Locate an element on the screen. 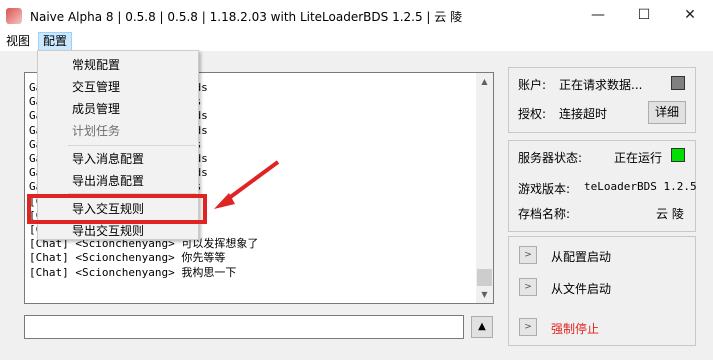 The image size is (713, 360). maximize-button: ☐ is located at coordinates (644, 15).